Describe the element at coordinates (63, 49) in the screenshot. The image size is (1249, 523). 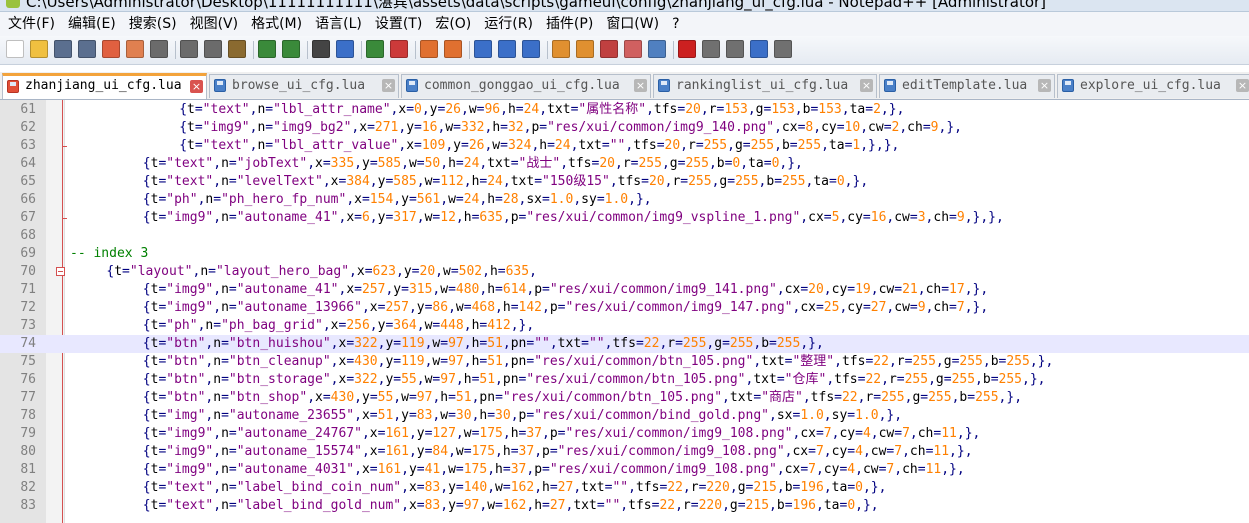
I see `save-icon` at that location.